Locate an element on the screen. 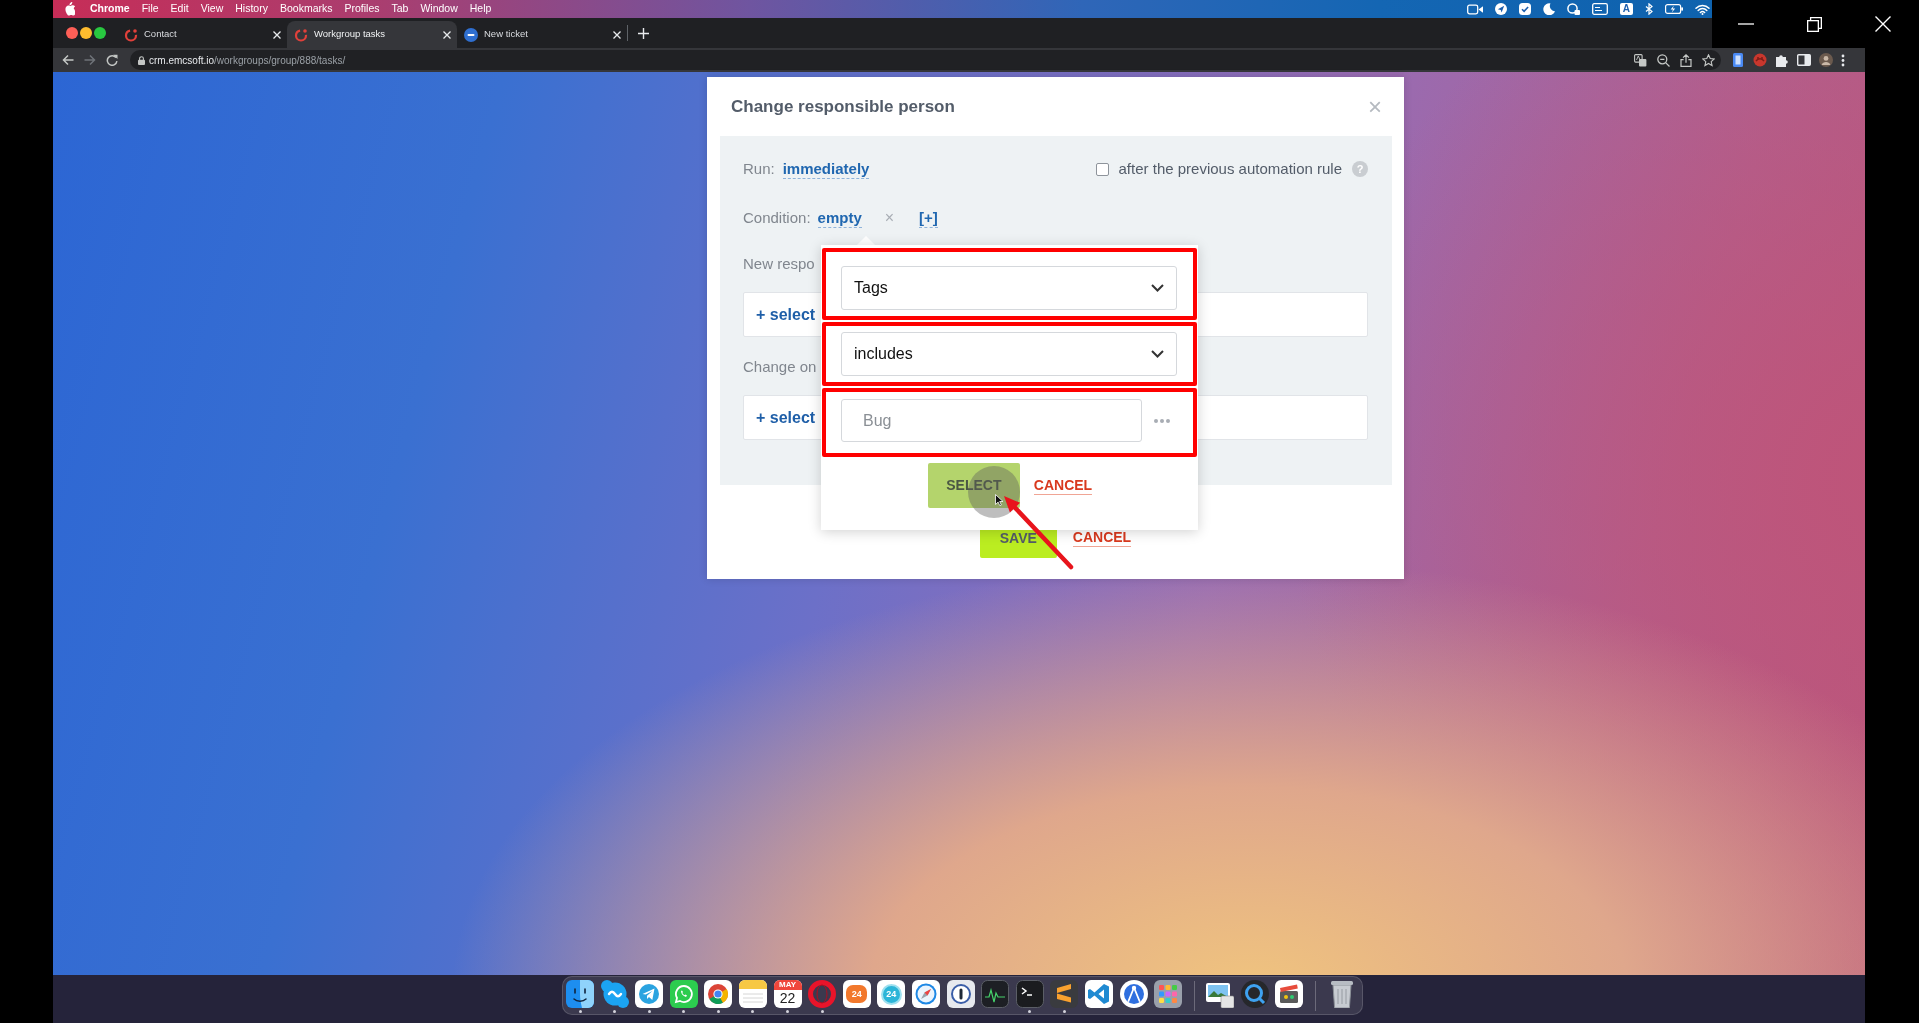 This screenshot has width=1919, height=1023. terminal-icon is located at coordinates (1029, 994).